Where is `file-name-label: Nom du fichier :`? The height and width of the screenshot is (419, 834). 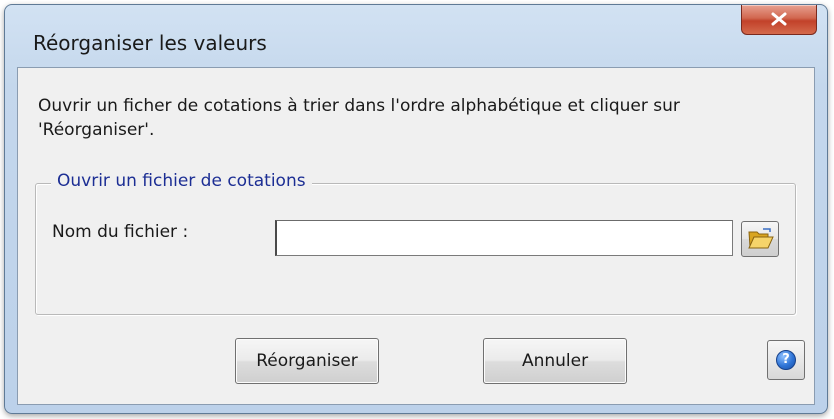 file-name-label: Nom du fichier : is located at coordinates (120, 232).